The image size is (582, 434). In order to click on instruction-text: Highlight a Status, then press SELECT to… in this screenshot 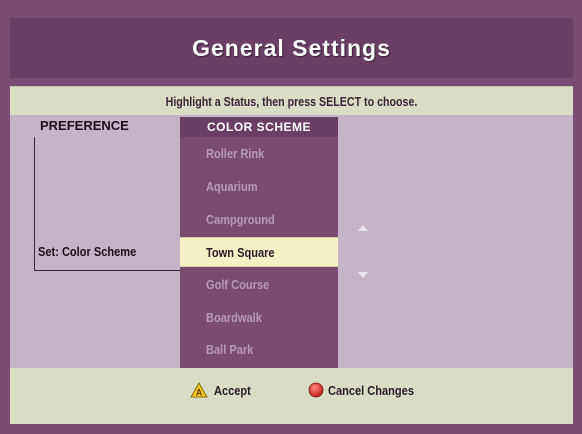, I will do `click(291, 101)`.